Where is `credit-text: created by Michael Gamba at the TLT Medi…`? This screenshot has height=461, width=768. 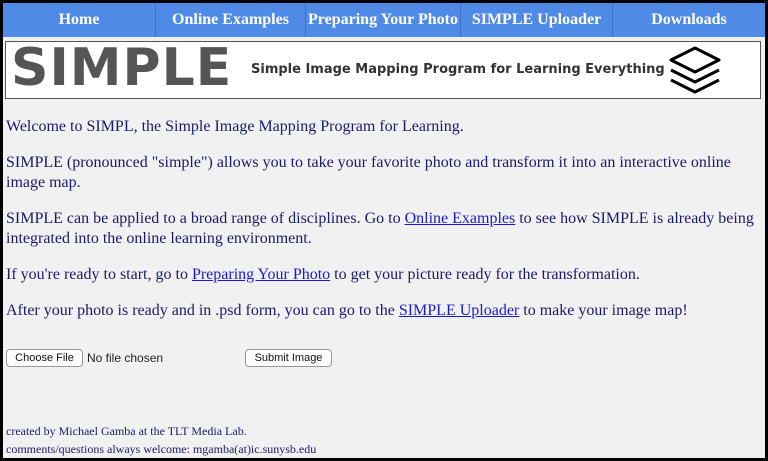 credit-text: created by Michael Gamba at the TLT Medi… is located at coordinates (126, 431).